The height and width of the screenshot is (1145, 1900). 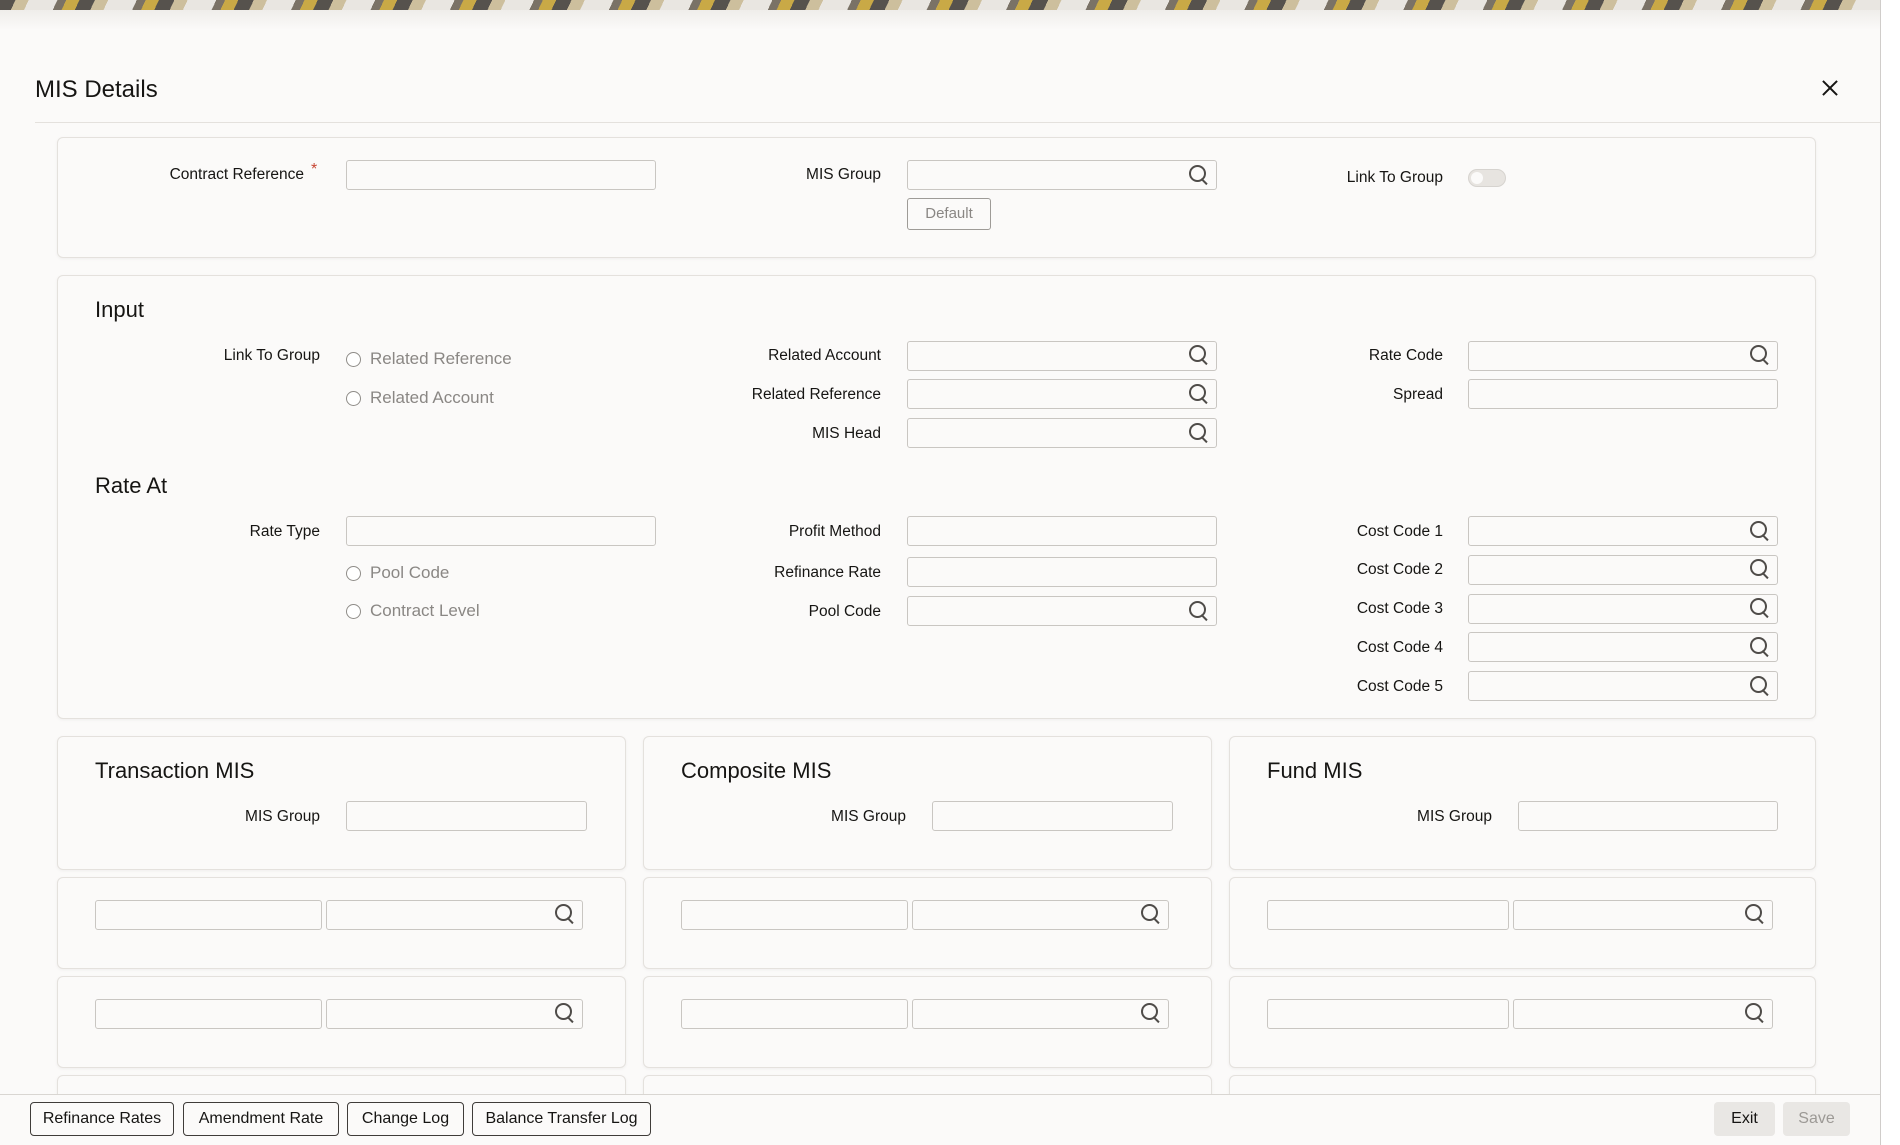 What do you see at coordinates (175, 770) in the screenshot?
I see `transaction-mis-title: Transaction MIS` at bounding box center [175, 770].